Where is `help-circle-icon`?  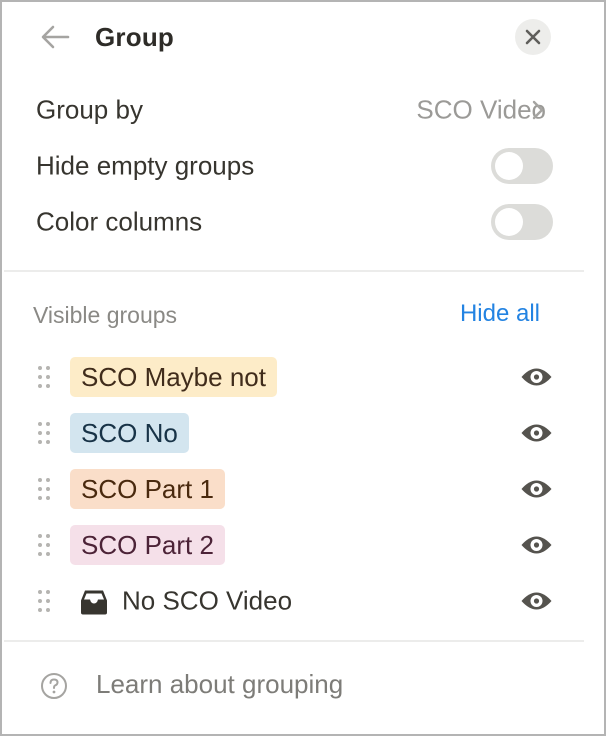
help-circle-icon is located at coordinates (54, 686).